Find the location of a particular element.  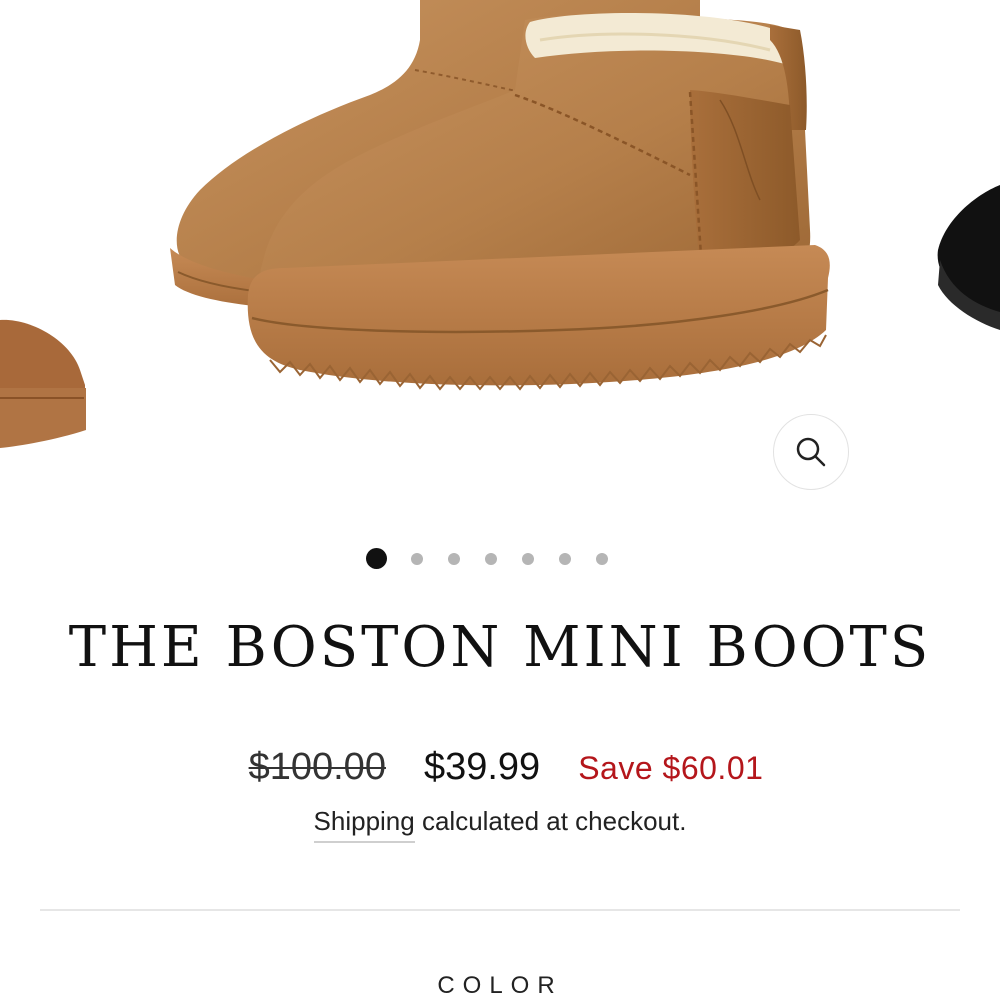

gallery-pagination is located at coordinates (500, 558).